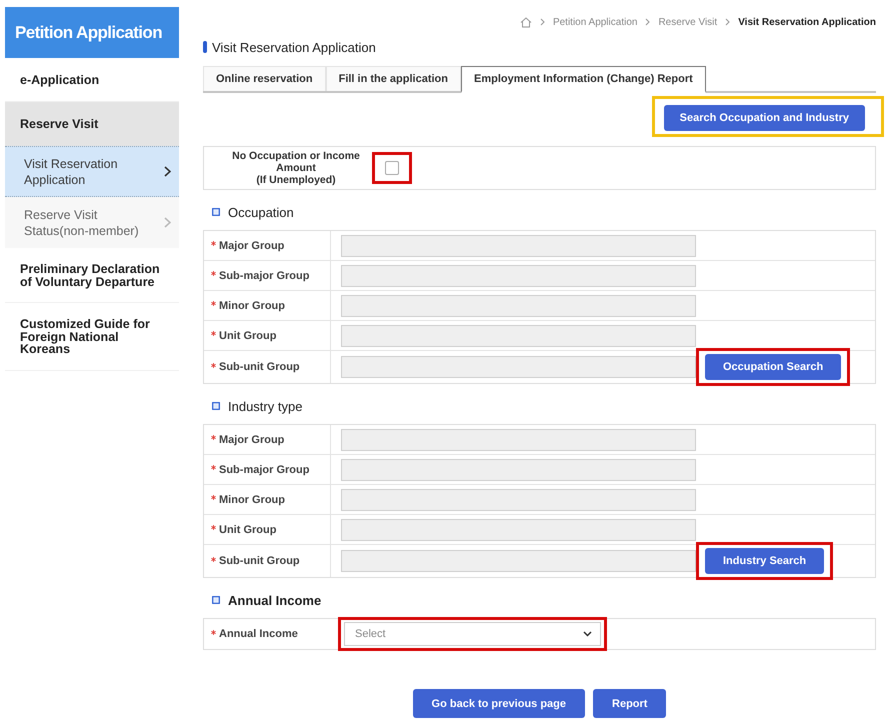  I want to click on breadcrumb-link: Visit Reservation Application, so click(807, 22).